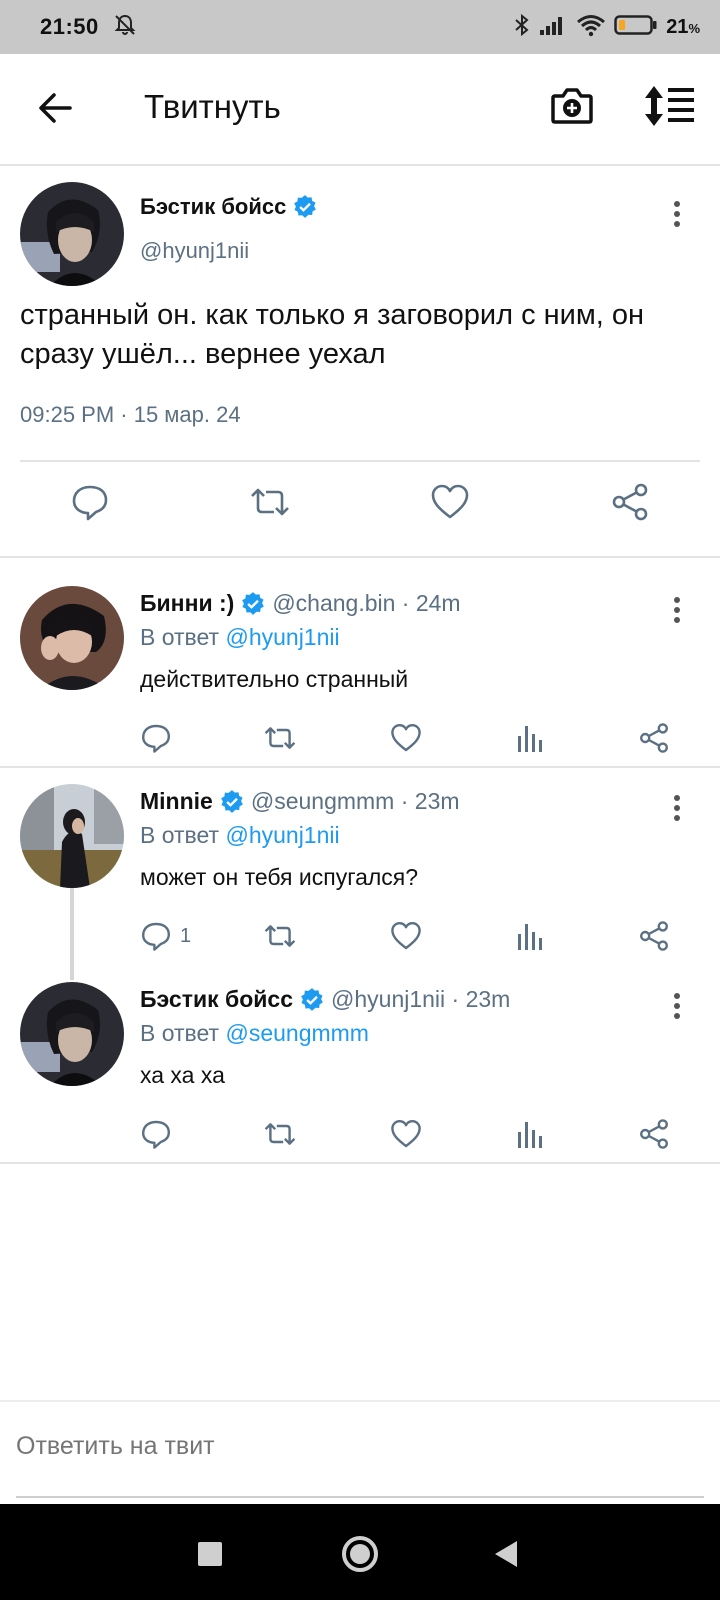 Image resolution: width=720 pixels, height=1600 pixels. Describe the element at coordinates (591, 27) in the screenshot. I see `wifi-icon` at that location.